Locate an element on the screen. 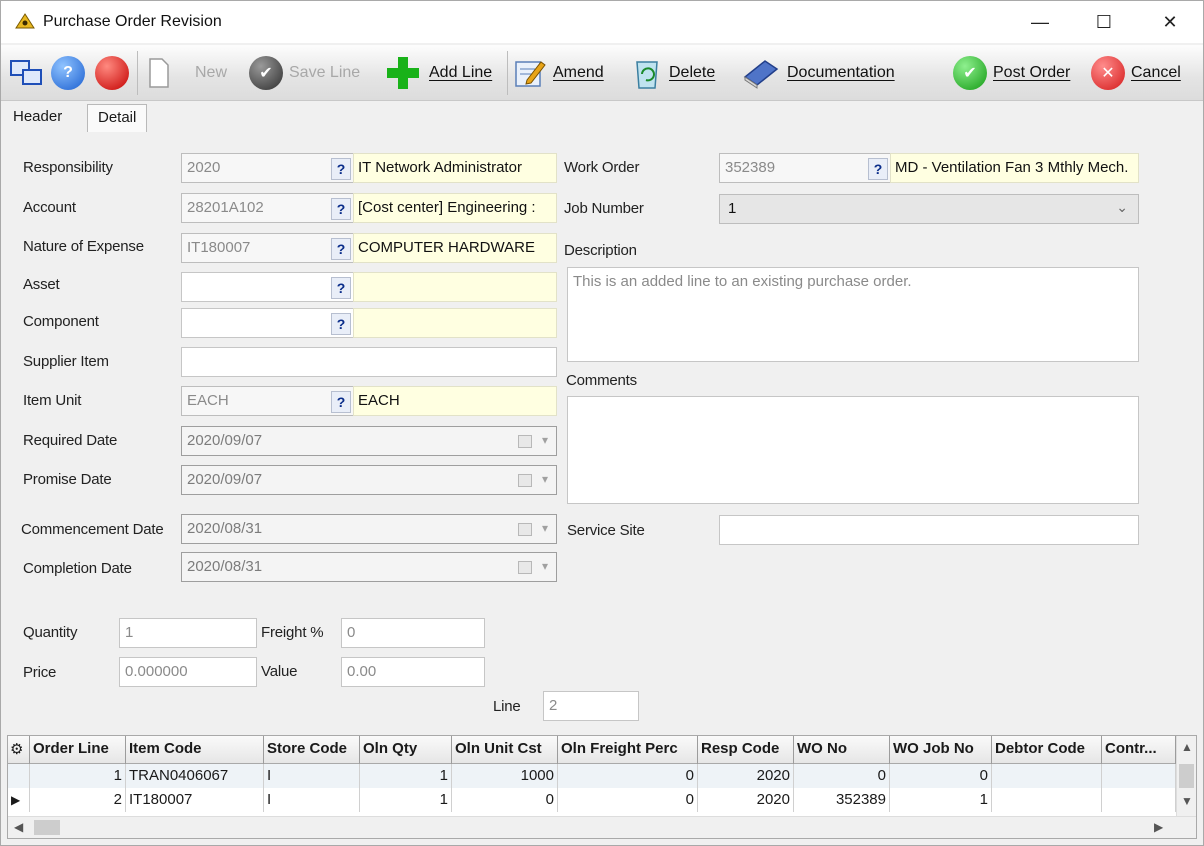  asset-code-field is located at coordinates (268, 287).